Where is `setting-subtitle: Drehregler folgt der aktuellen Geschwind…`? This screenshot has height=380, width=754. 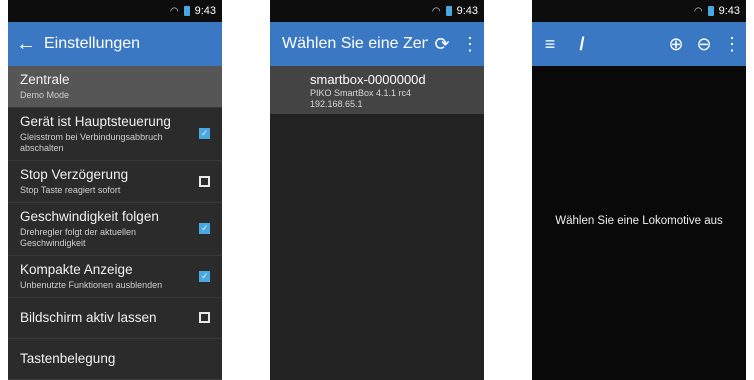
setting-subtitle: Drehregler folgt der aktuellen Geschwind… is located at coordinates (78, 237).